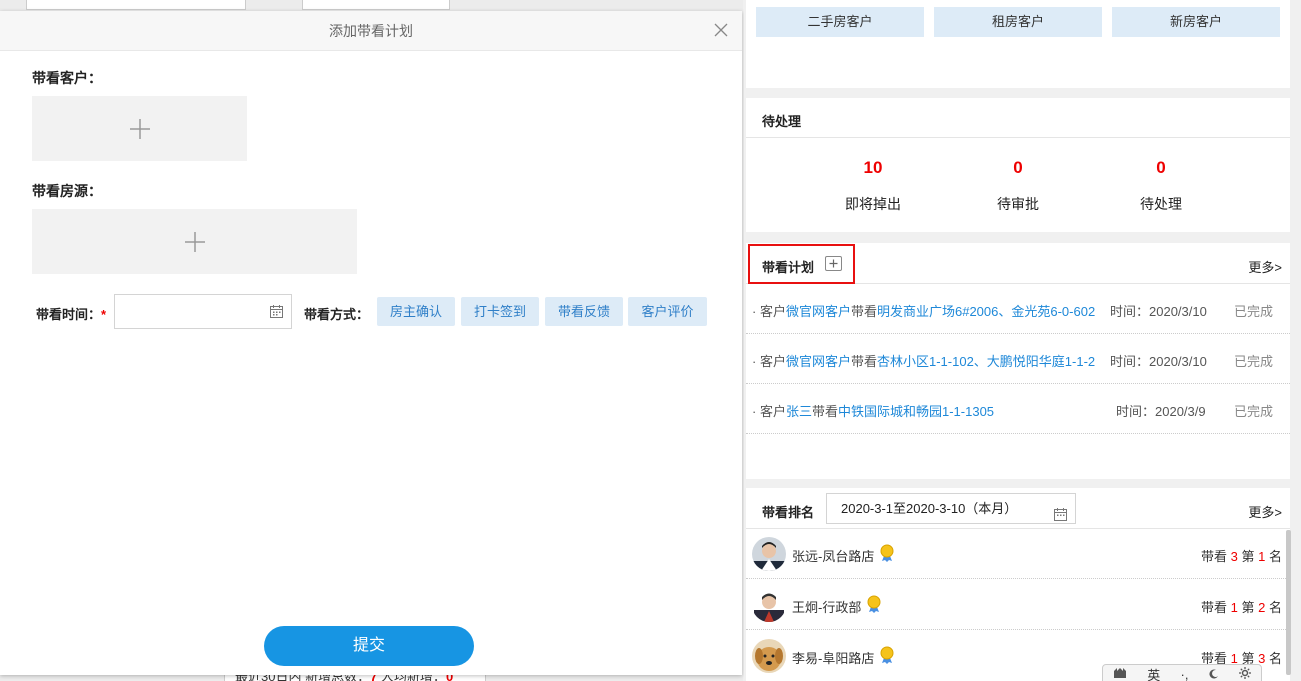 Image resolution: width=1301 pixels, height=681 pixels. I want to click on rank-row: 张远-凤台路店 带看 3 第 1 名, so click(1018, 554).